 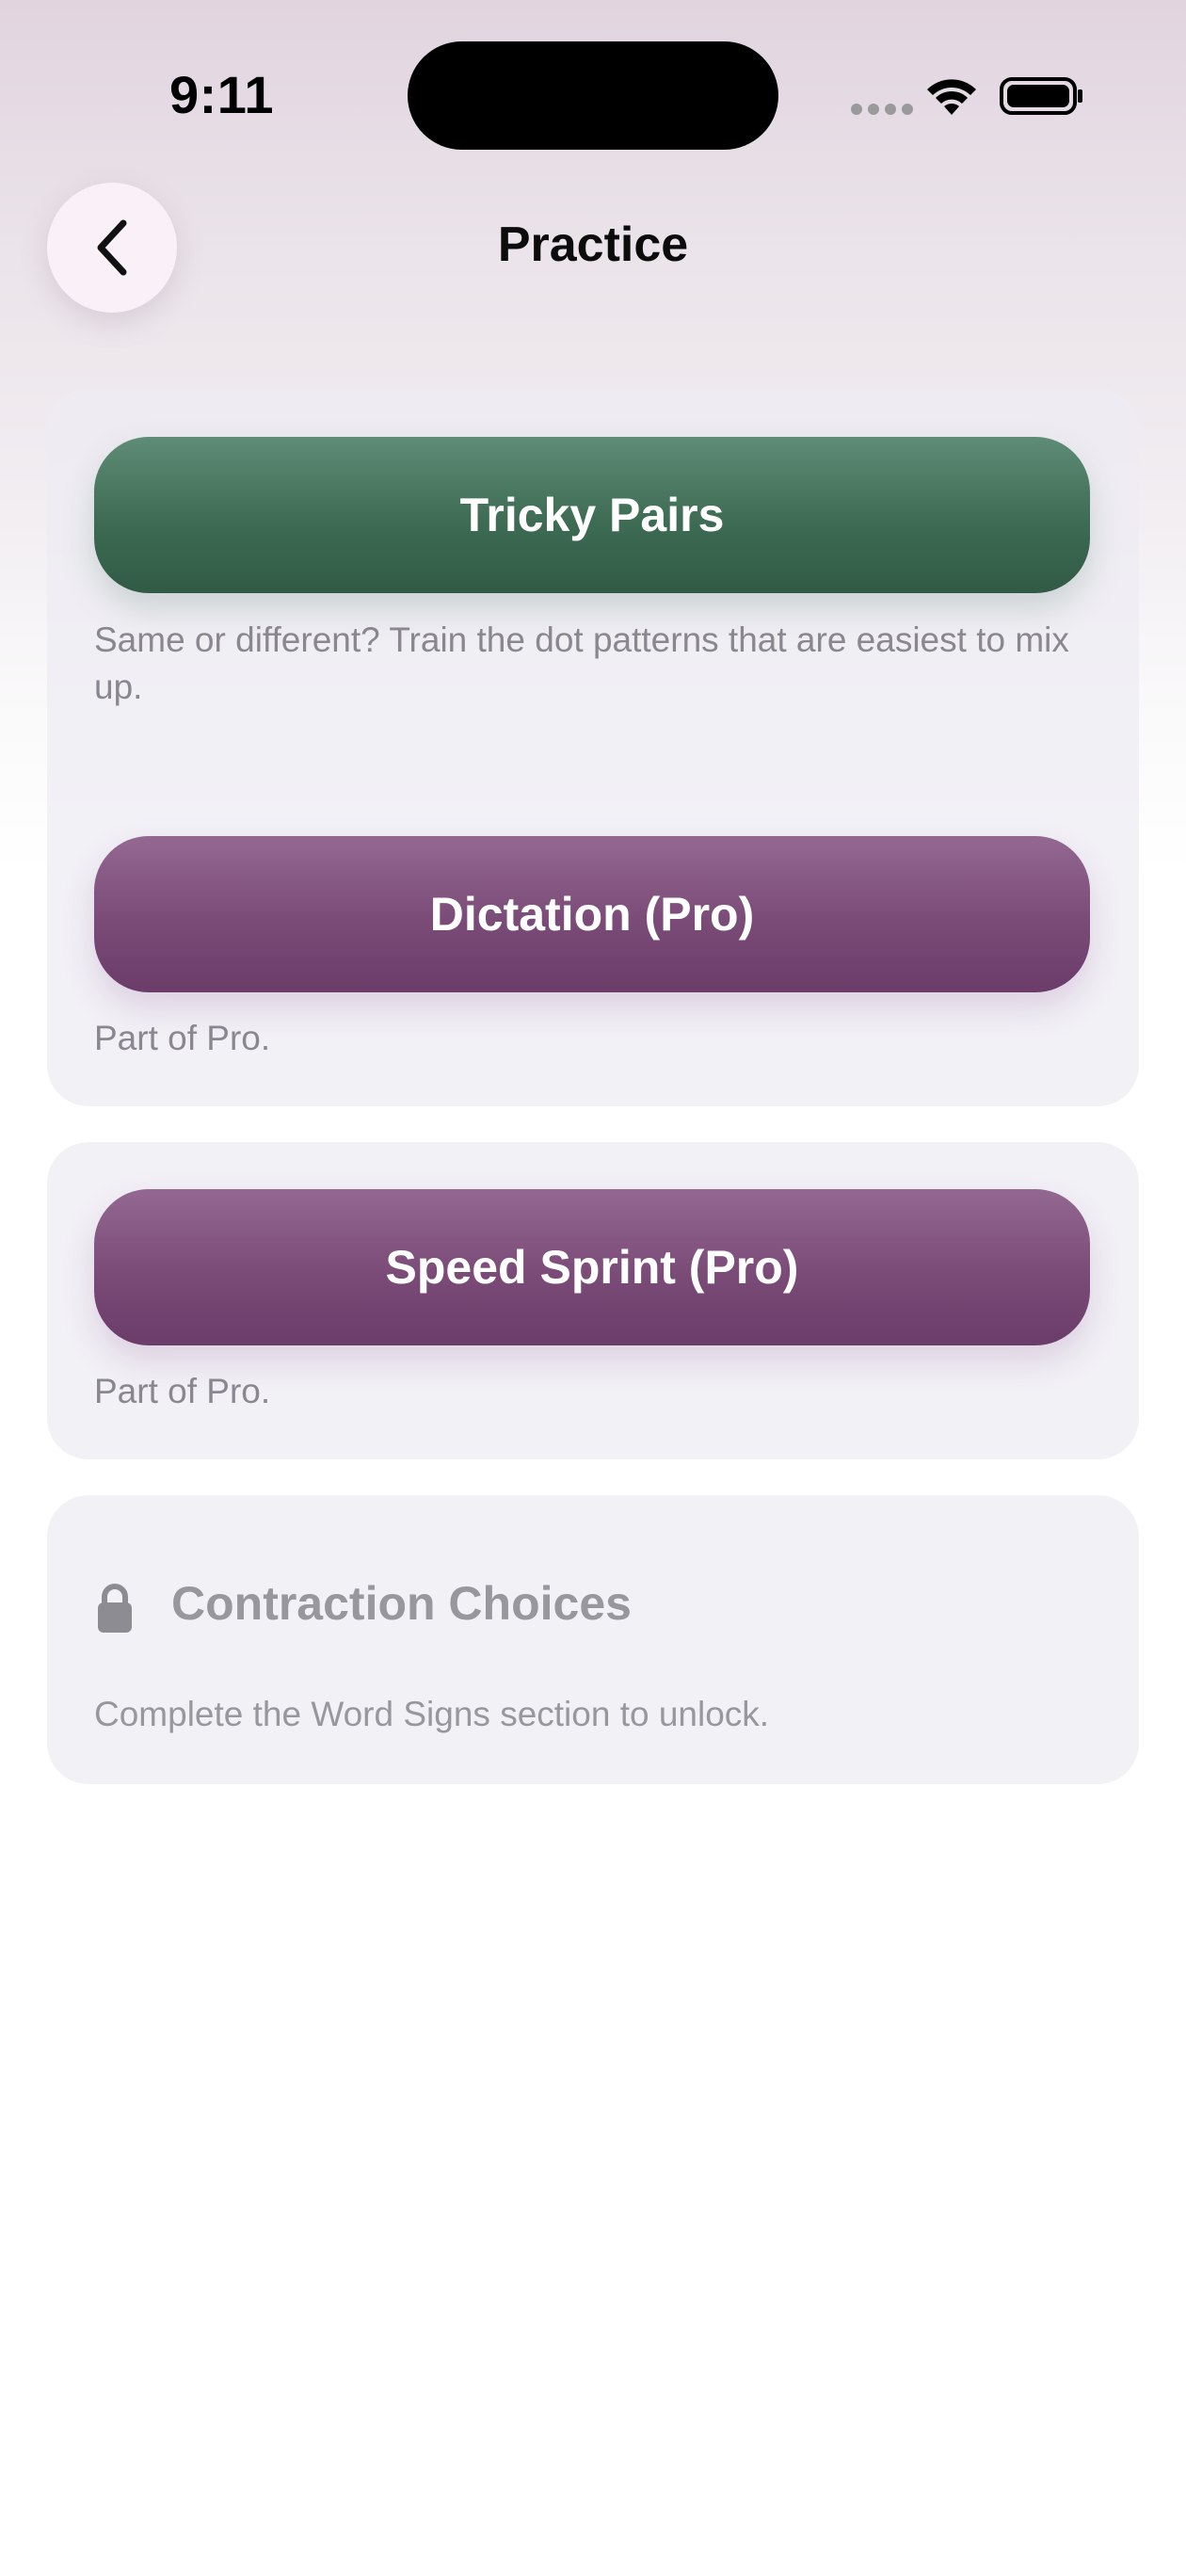 I want to click on wifi-icon, so click(x=951, y=97).